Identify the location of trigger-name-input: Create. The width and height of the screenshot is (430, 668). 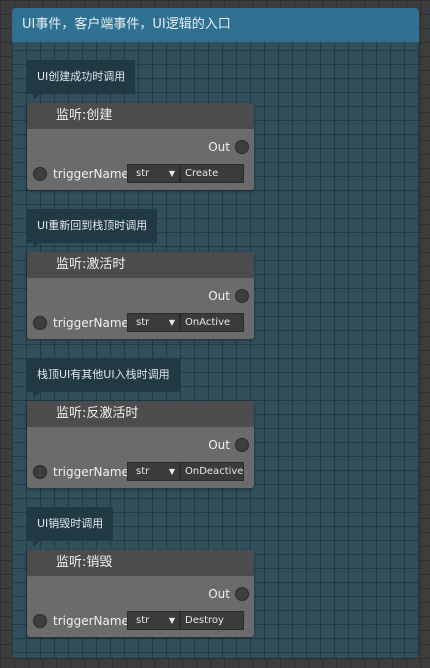
(212, 173).